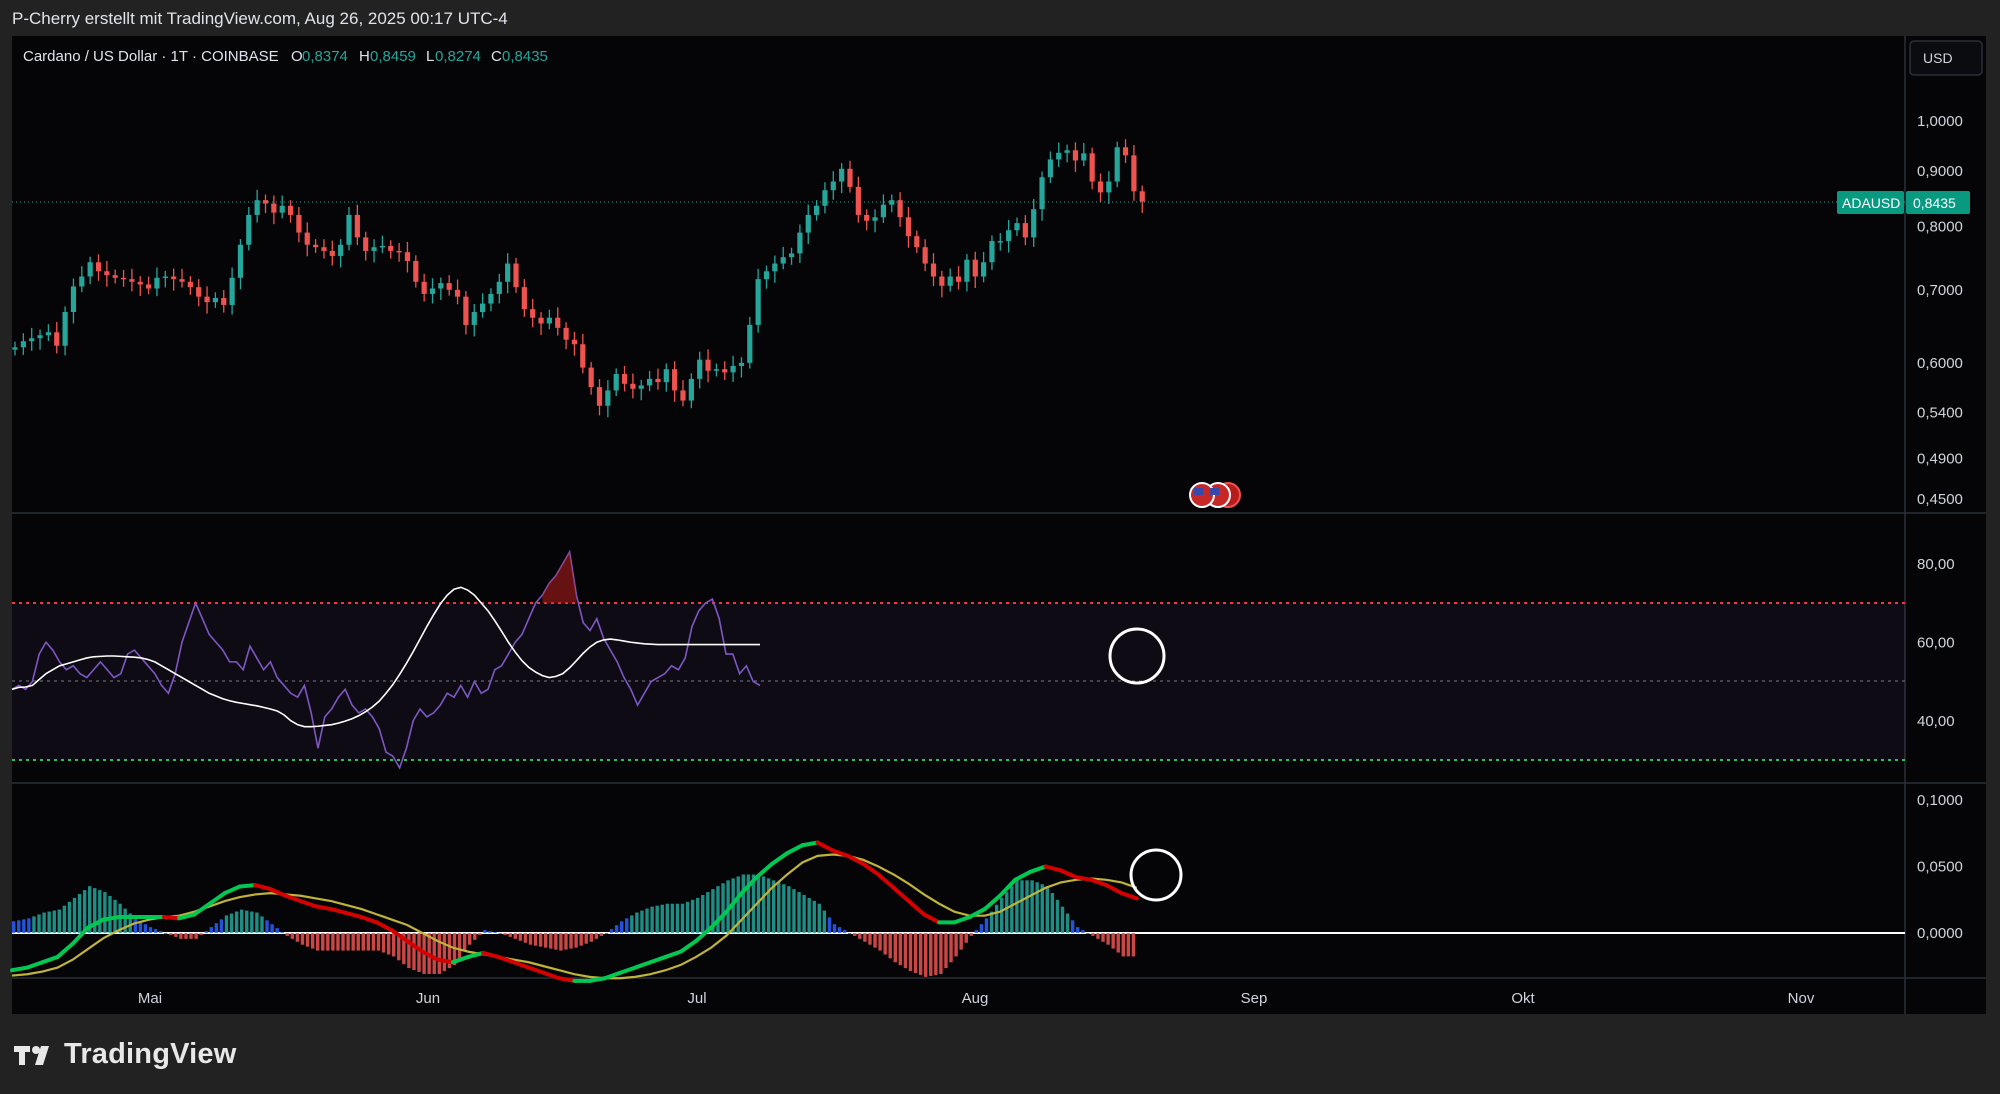 Image resolution: width=2000 pixels, height=1094 pixels. I want to click on rsi-axis-tick: 40,00, so click(1936, 721).